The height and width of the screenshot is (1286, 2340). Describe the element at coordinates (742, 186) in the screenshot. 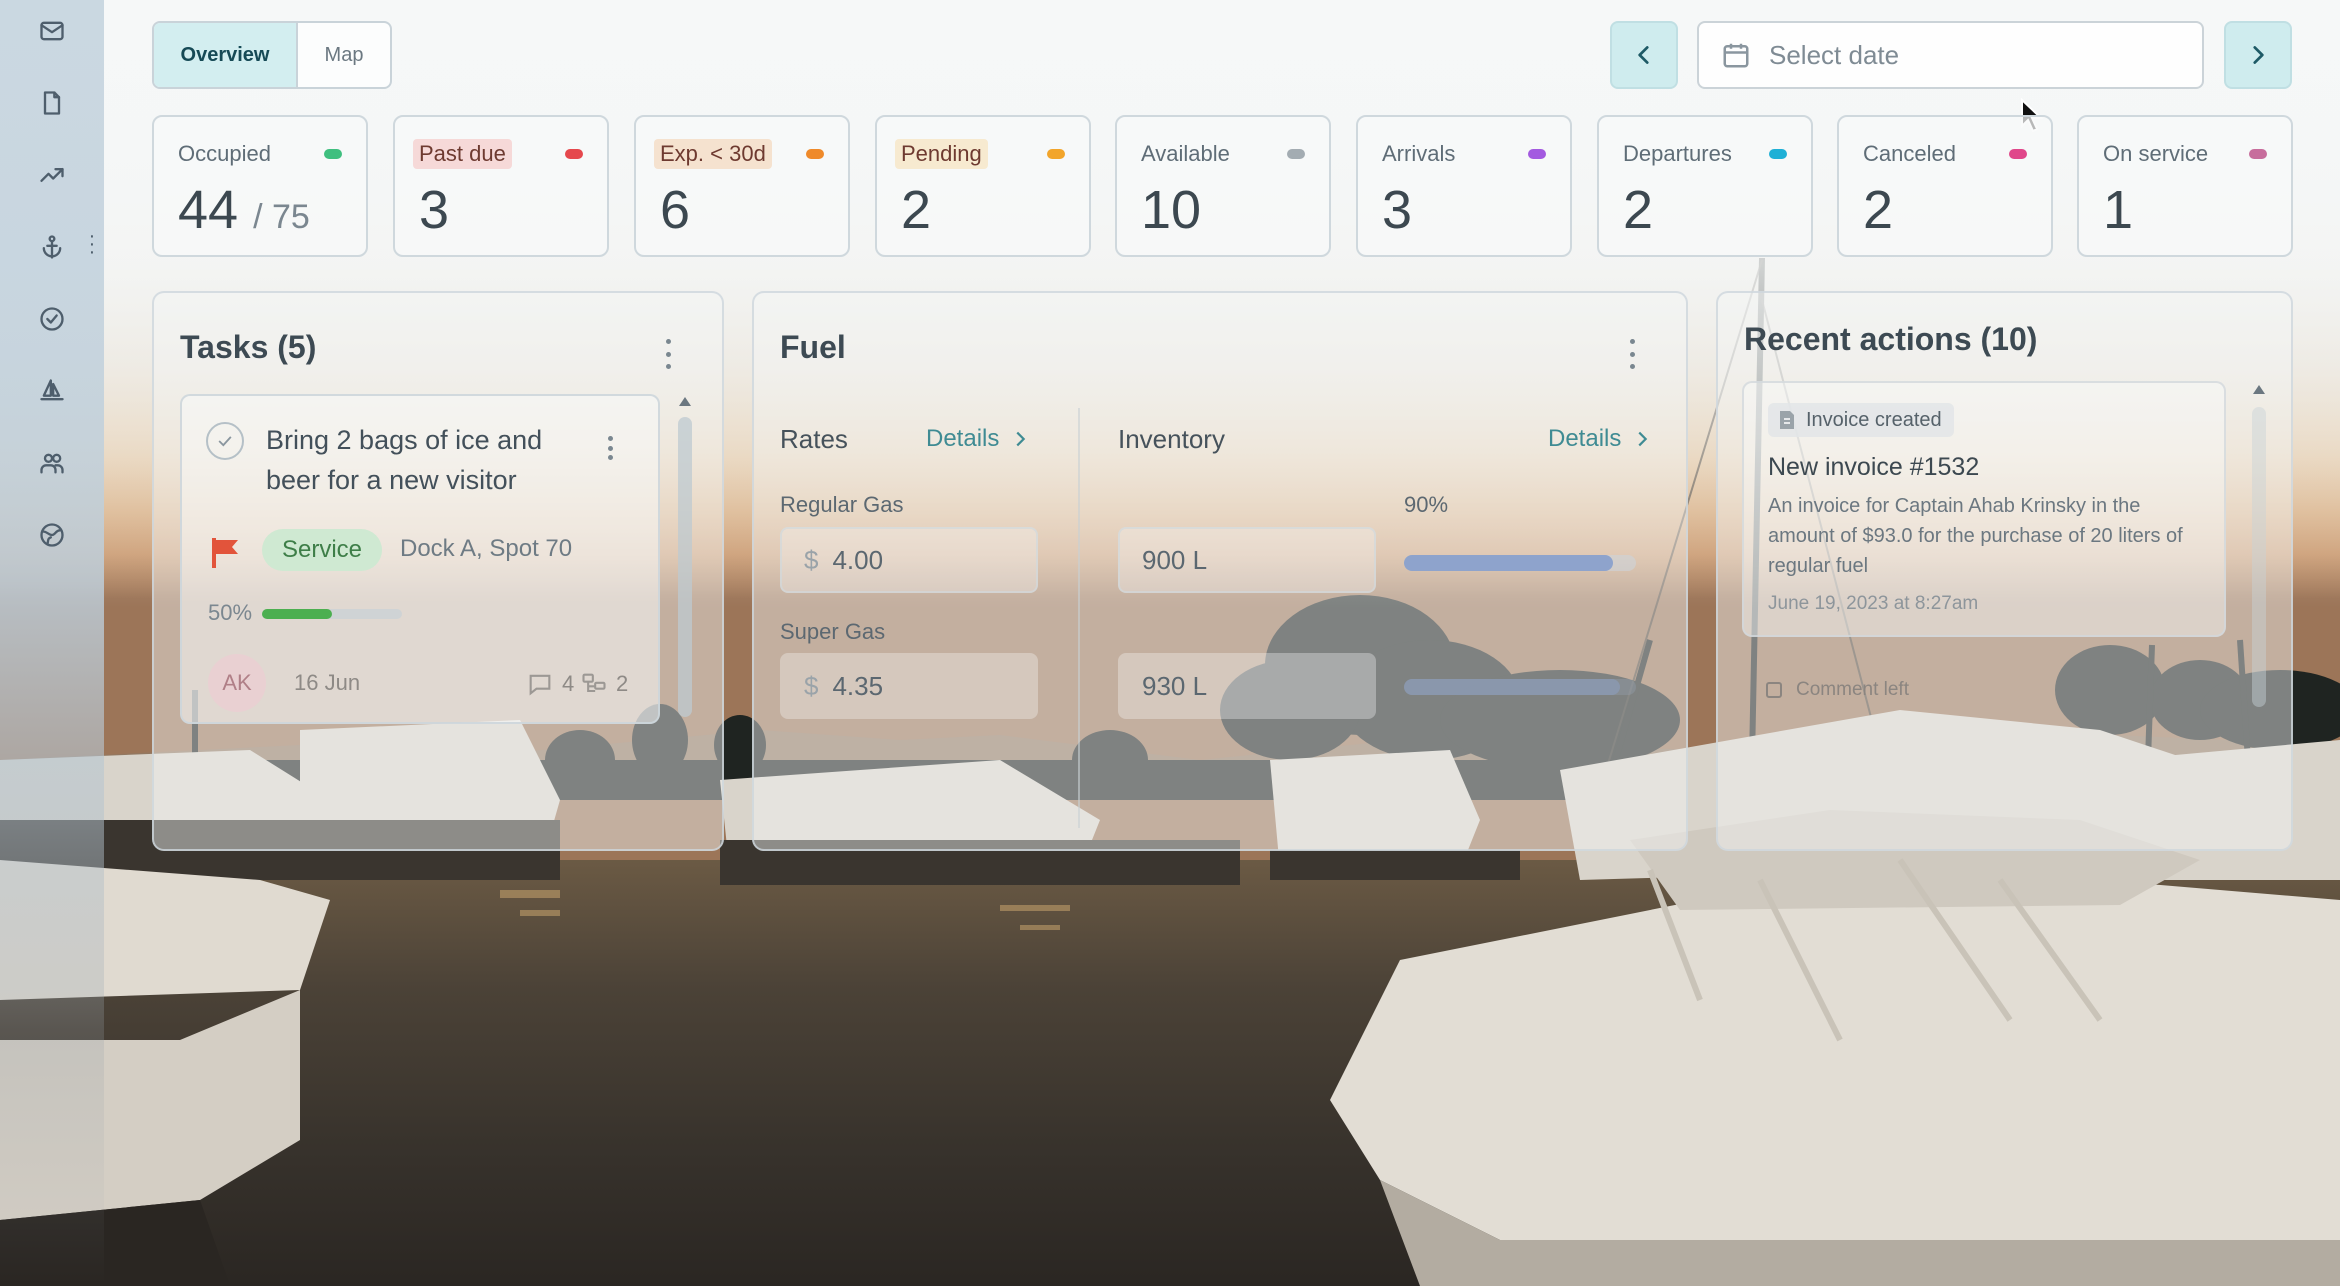

I see `stat-expiring: Exp. < 30d 6` at that location.